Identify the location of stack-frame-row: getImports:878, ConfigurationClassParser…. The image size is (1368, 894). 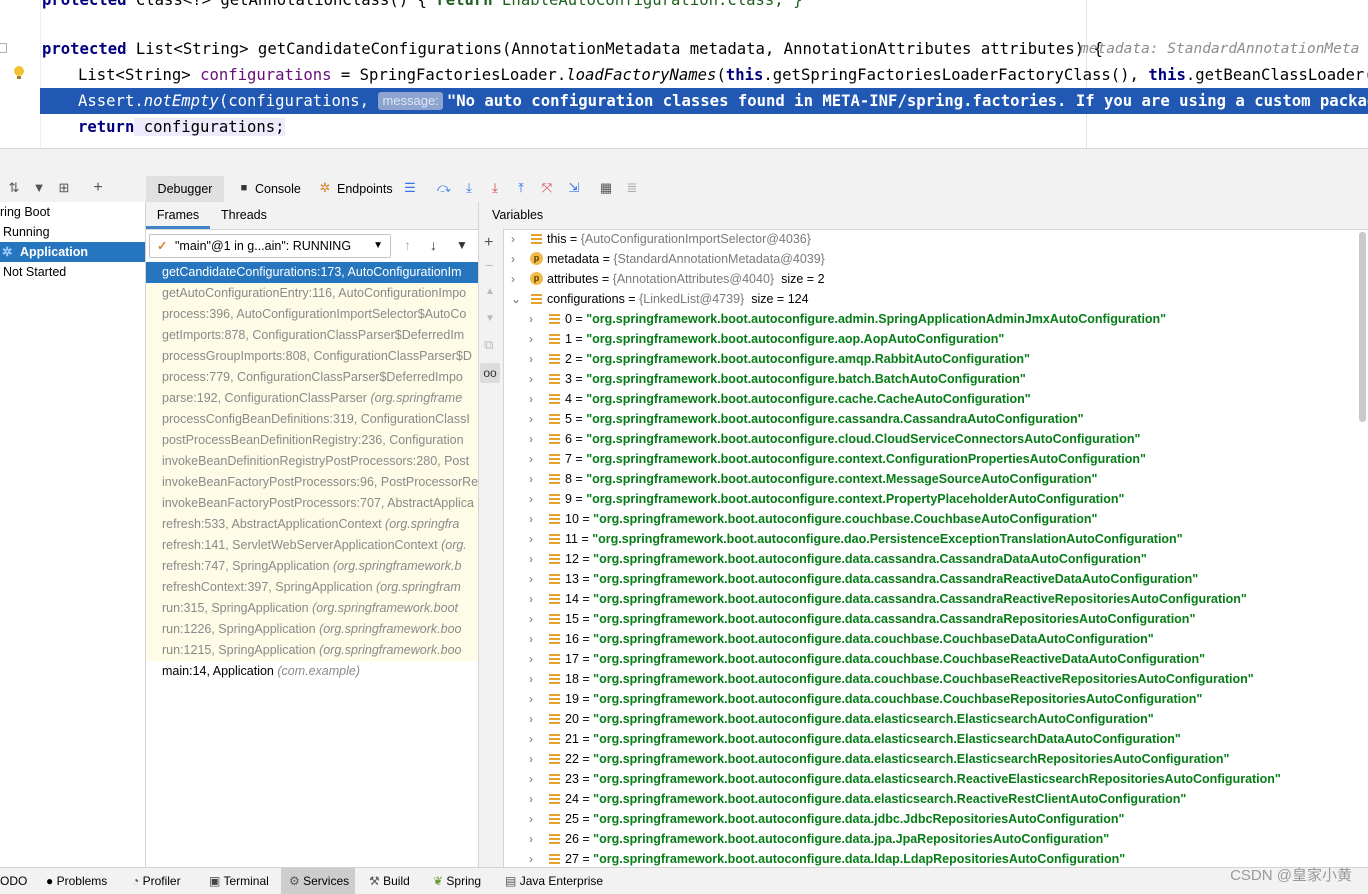
(312, 335).